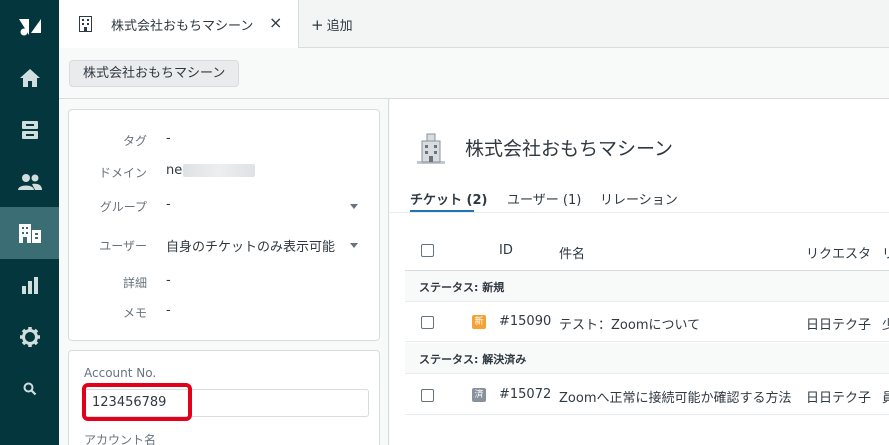  What do you see at coordinates (225, 282) in the screenshot?
I see `field-details: 詳細 -` at bounding box center [225, 282].